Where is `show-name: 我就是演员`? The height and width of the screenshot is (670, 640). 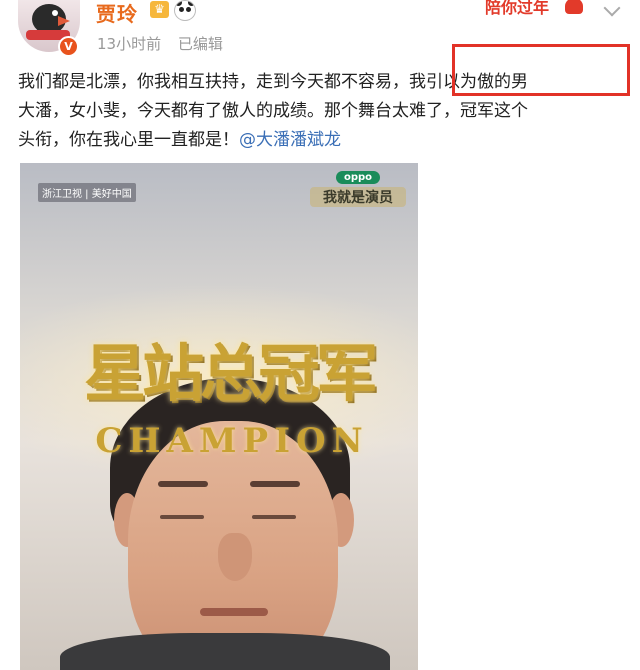 show-name: 我就是演员 is located at coordinates (358, 197).